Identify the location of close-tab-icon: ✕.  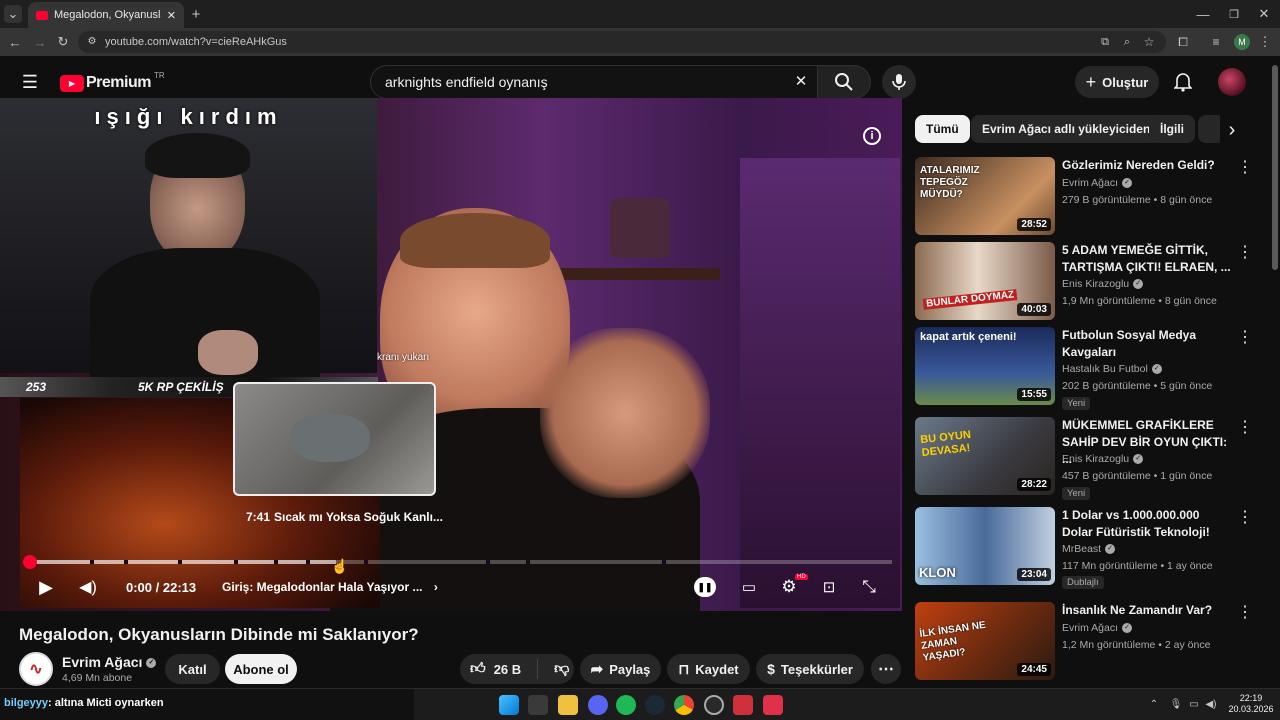
(171, 15).